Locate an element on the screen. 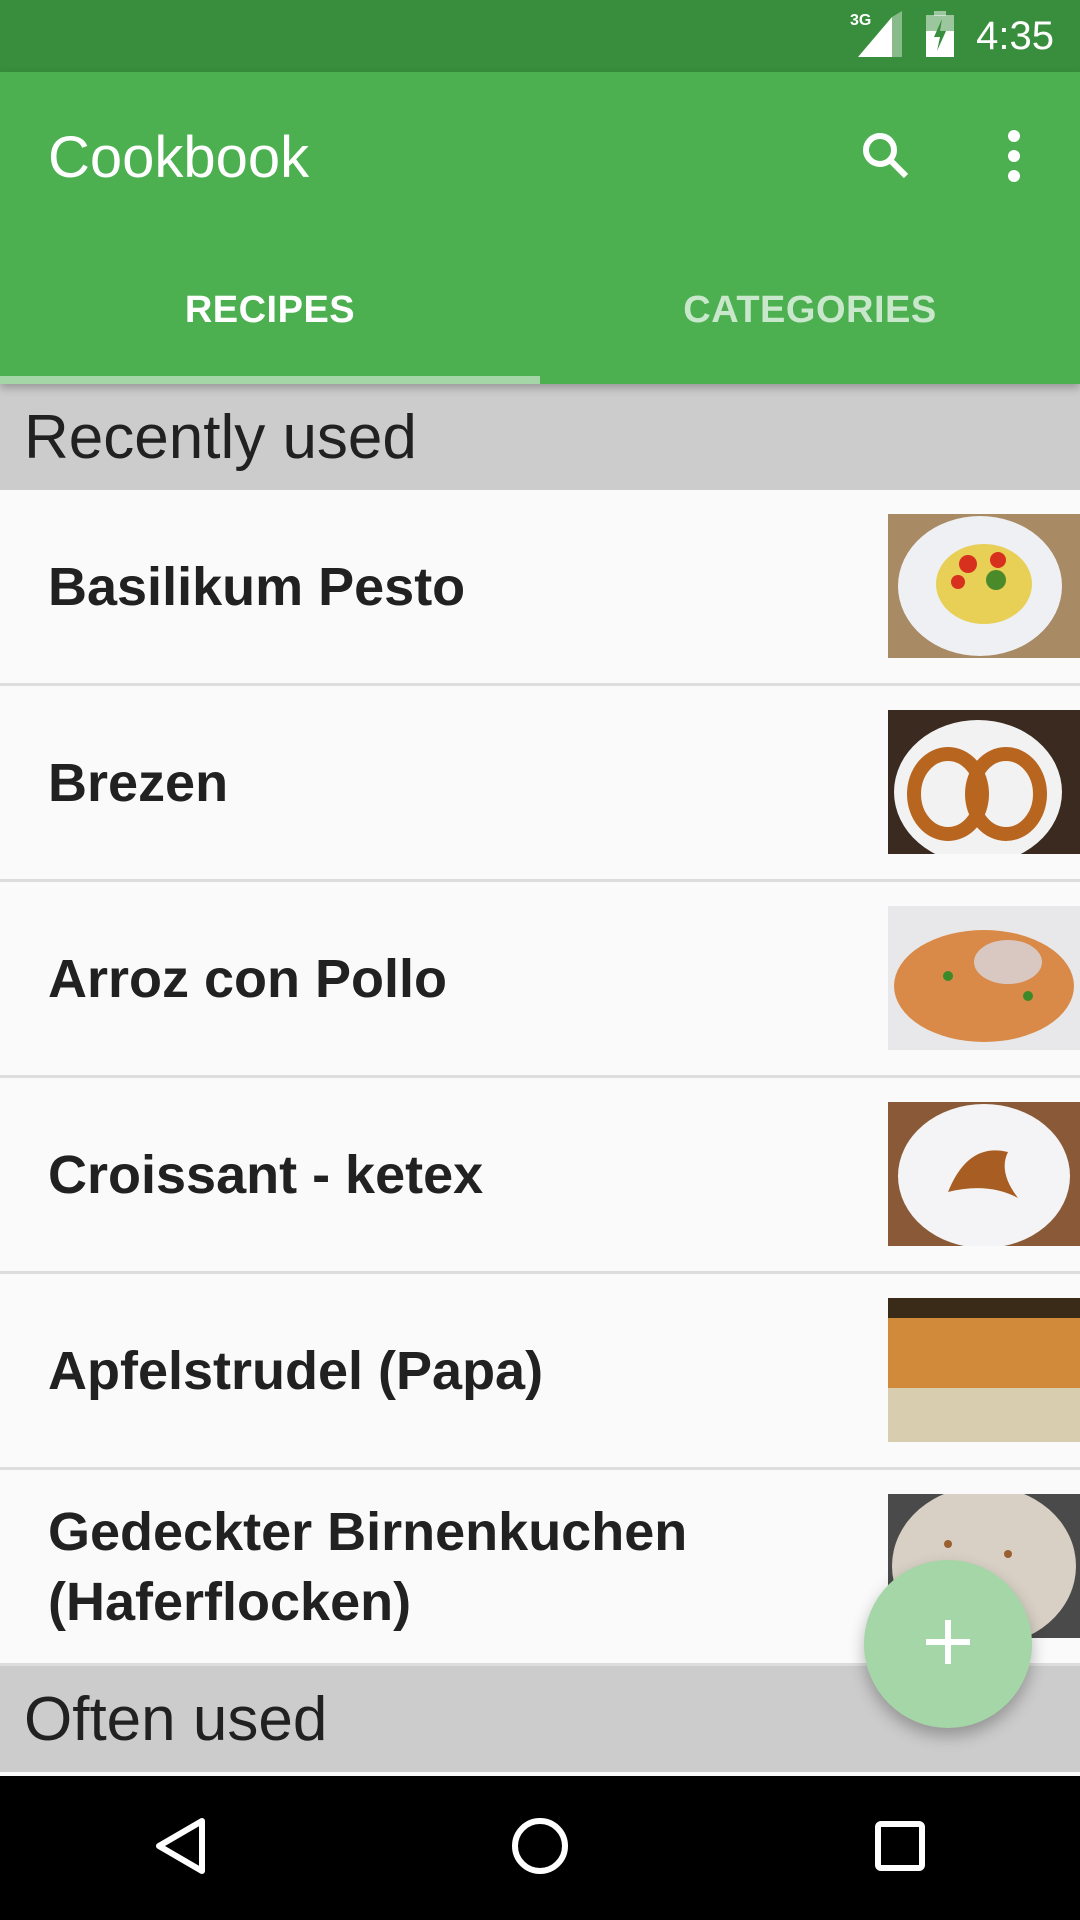 The height and width of the screenshot is (1920, 1080). croissant-image is located at coordinates (984, 1174).